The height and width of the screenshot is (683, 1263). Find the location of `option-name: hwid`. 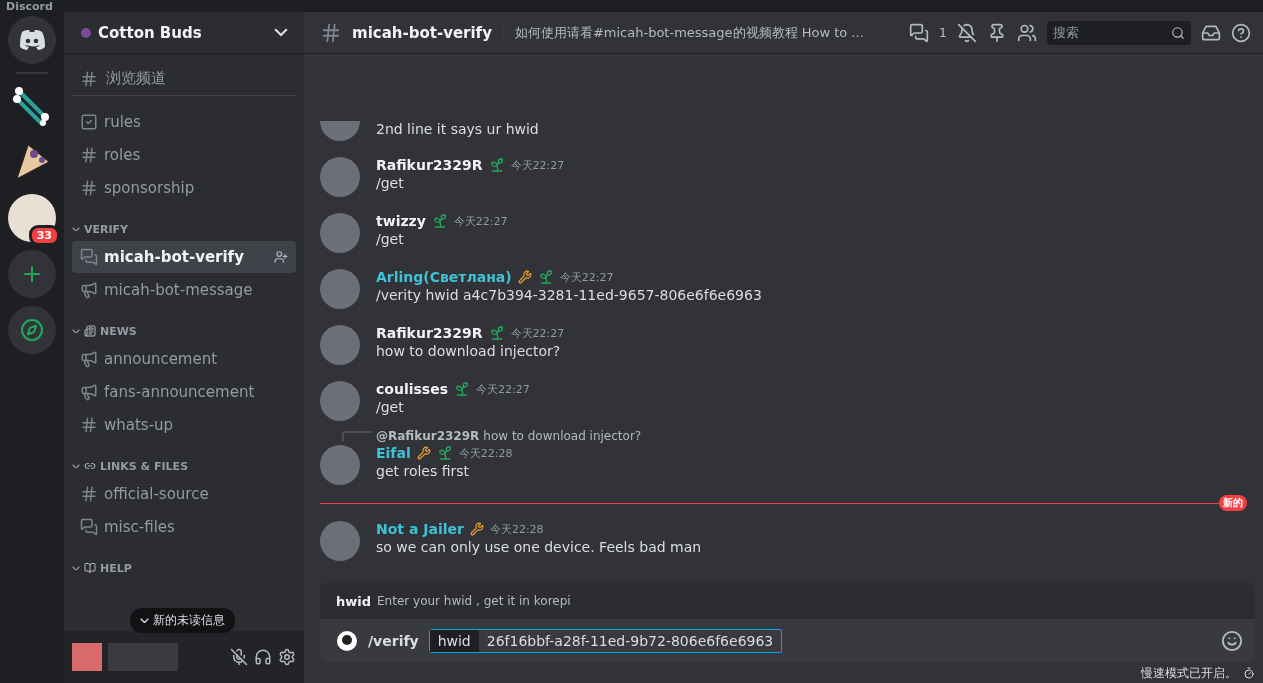

option-name: hwid is located at coordinates (354, 601).